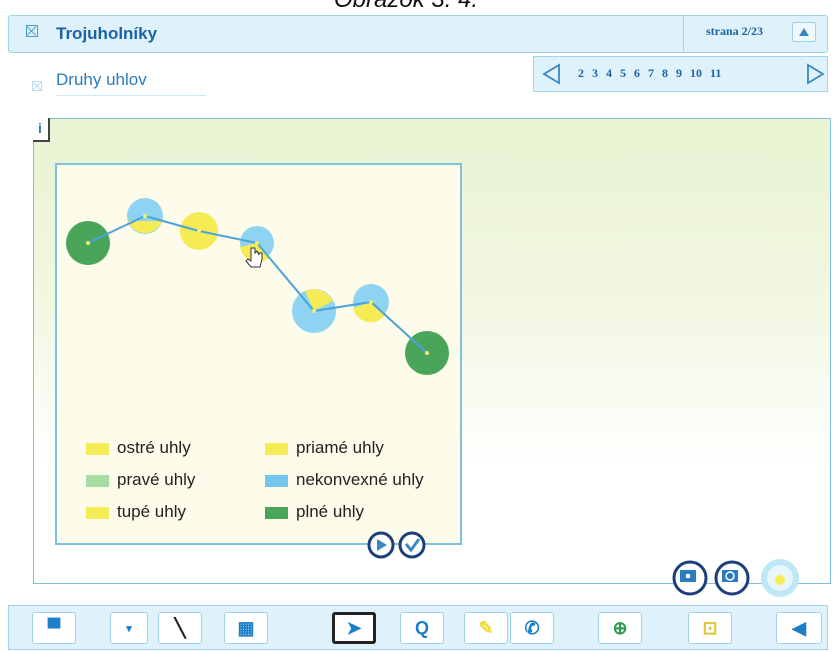 The height and width of the screenshot is (652, 836). I want to click on legend-item-right: pravé uhly, so click(140, 480).